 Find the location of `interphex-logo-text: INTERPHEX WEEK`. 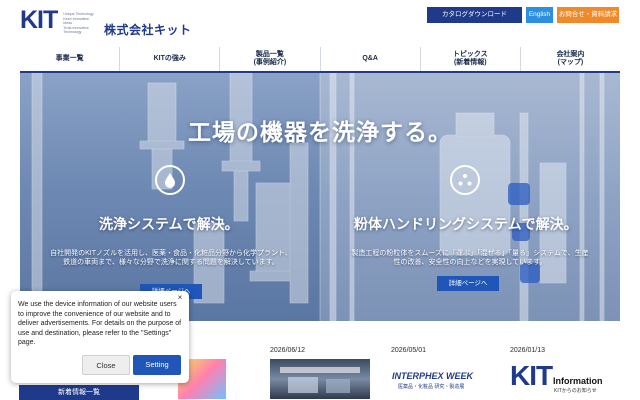

interphex-logo-text: INTERPHEX WEEK is located at coordinates (433, 376).